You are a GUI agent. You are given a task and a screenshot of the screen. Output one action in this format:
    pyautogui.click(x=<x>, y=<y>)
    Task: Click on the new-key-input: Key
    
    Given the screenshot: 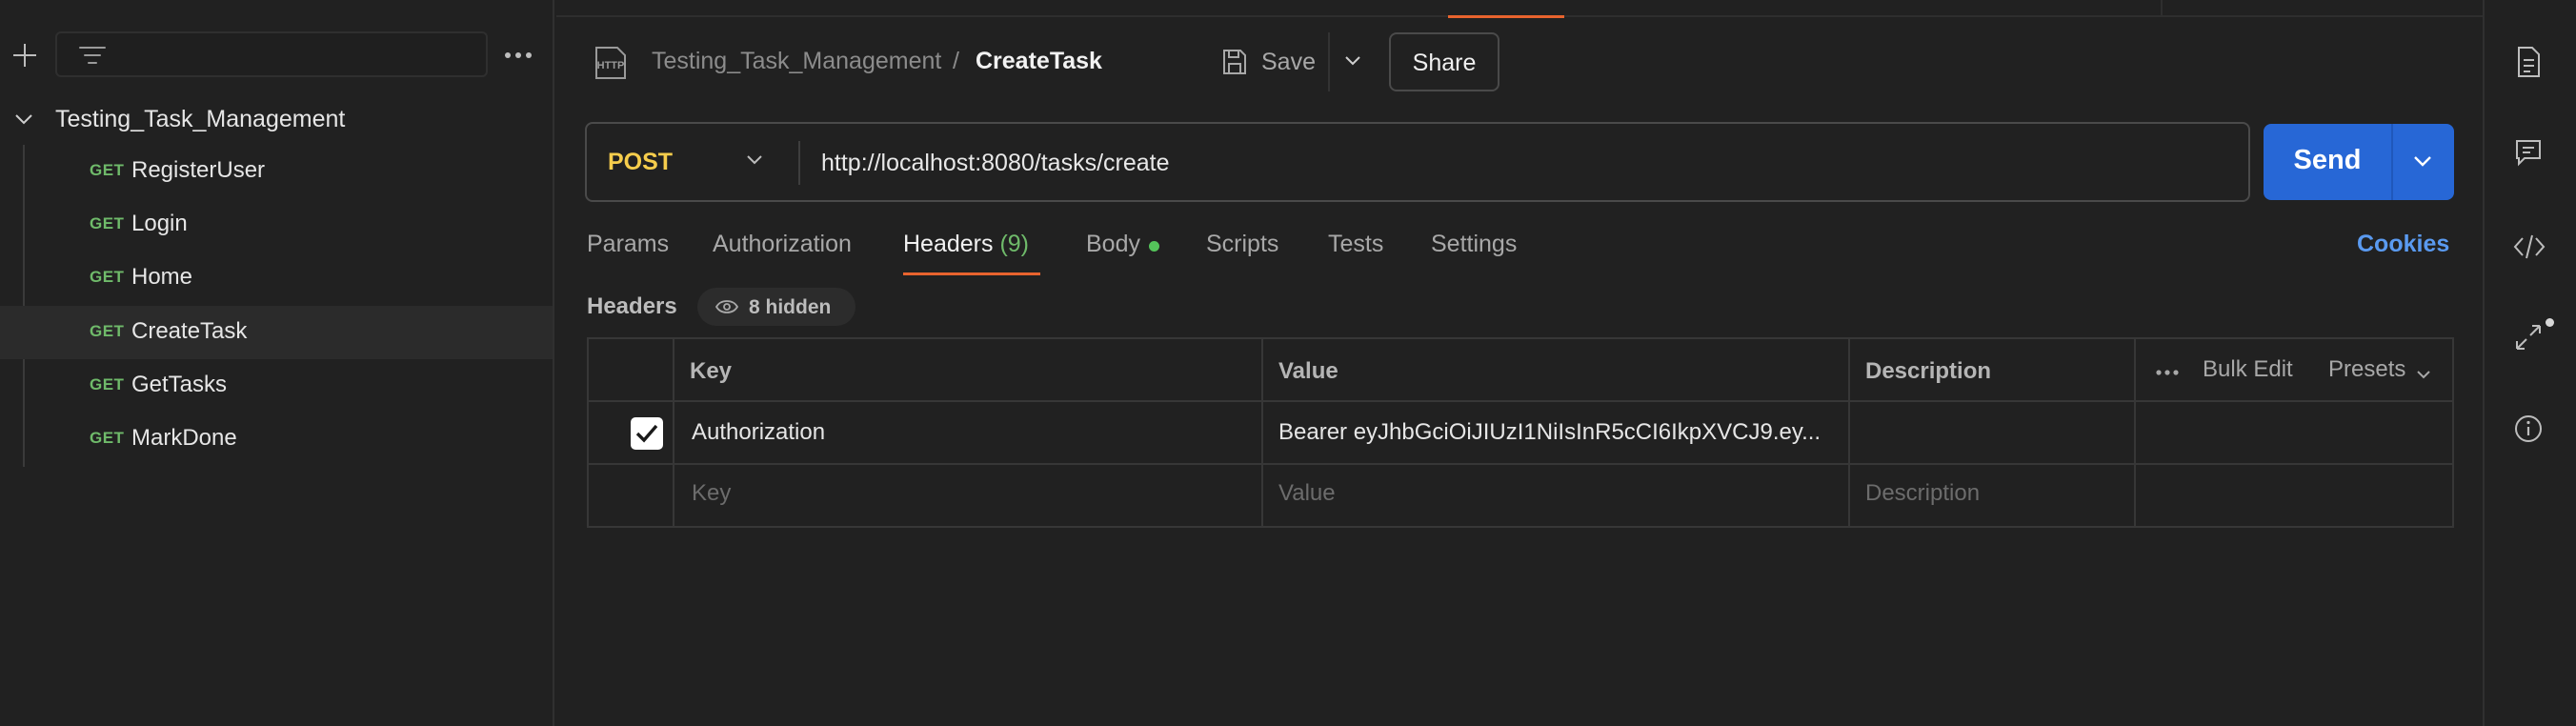 What is the action you would take?
    pyautogui.click(x=711, y=493)
    